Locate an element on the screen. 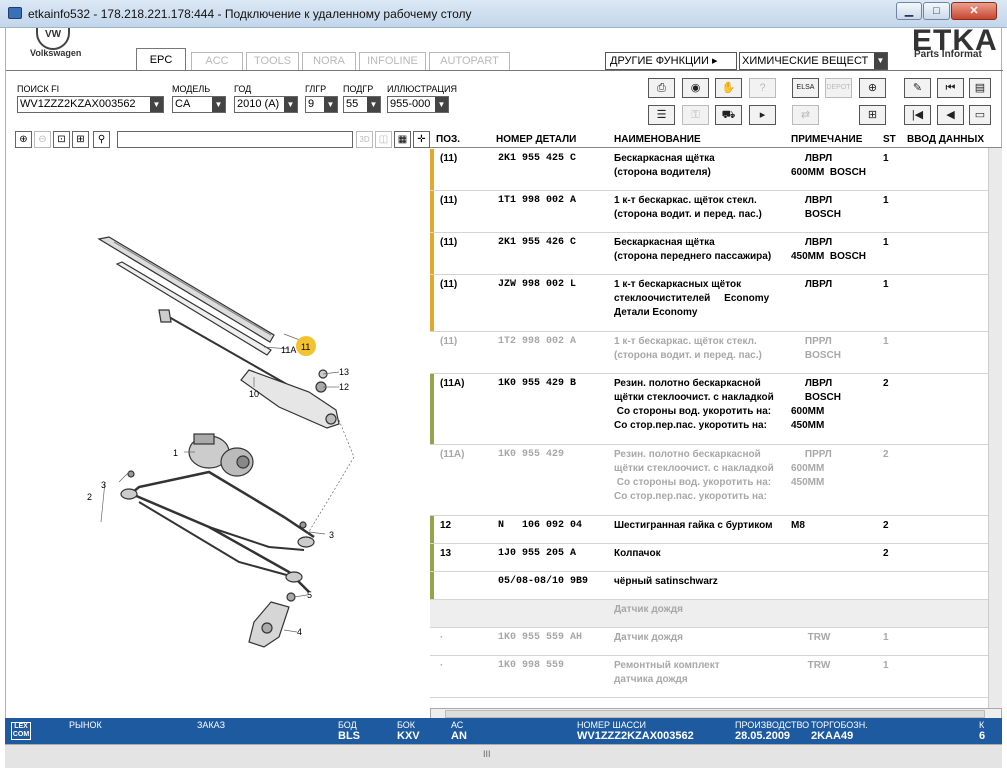  elsa-icon: ELSA is located at coordinates (805, 88).